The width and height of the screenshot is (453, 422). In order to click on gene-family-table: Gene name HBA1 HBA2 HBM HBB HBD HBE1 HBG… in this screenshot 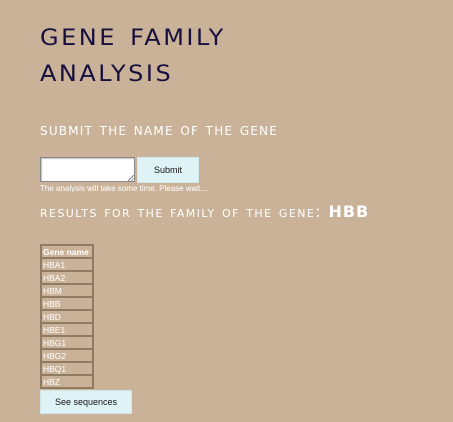, I will do `click(67, 316)`.